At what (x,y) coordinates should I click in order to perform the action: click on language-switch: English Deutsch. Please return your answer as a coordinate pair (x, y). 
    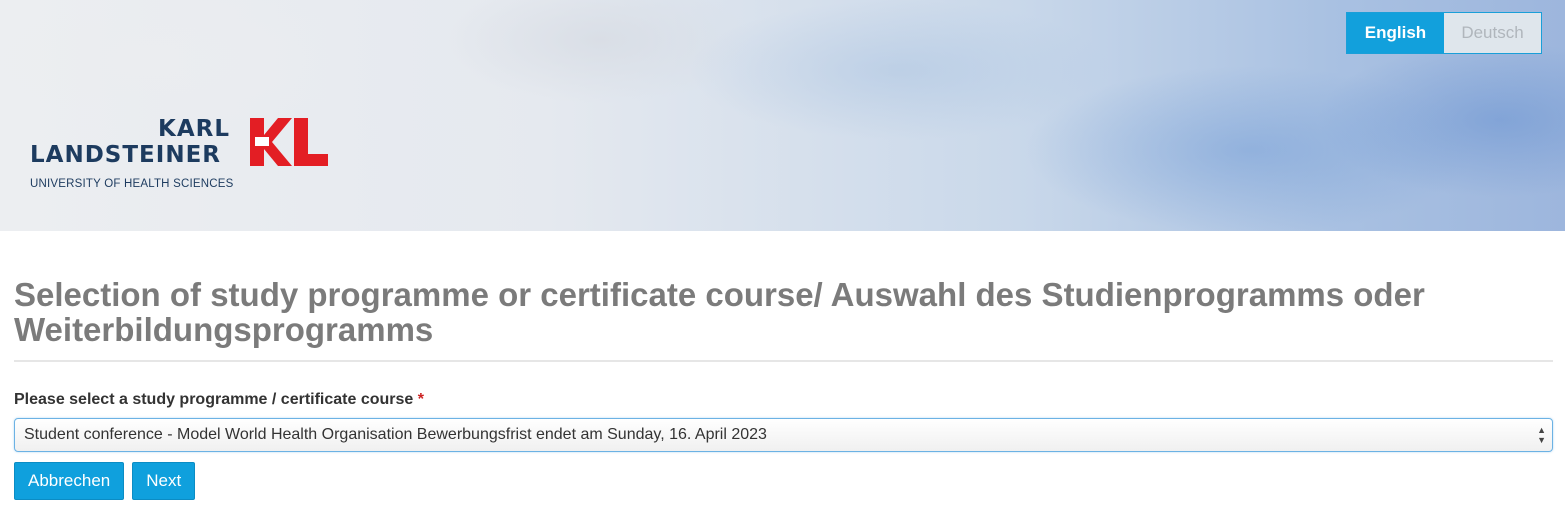
    Looking at the image, I should click on (1444, 33).